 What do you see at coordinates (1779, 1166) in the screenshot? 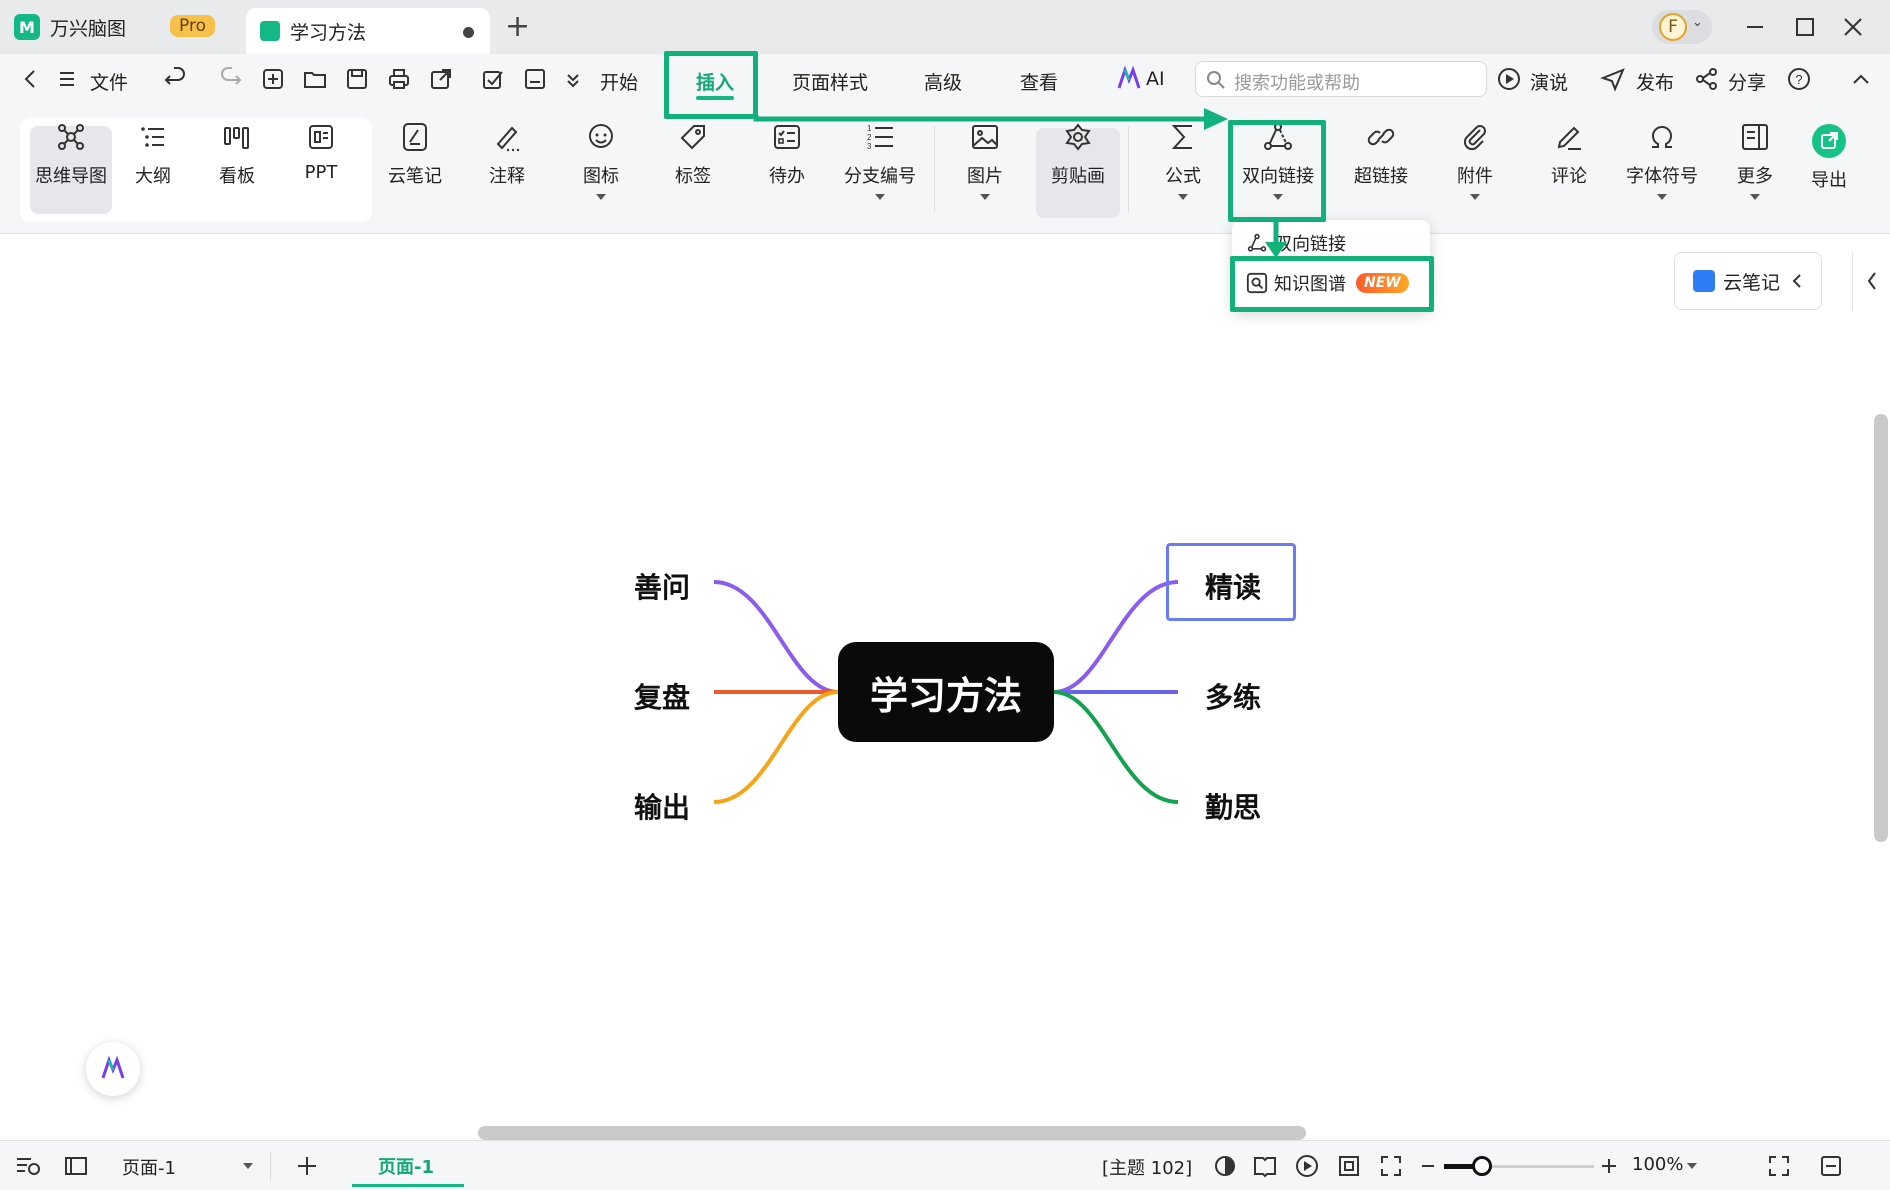
I see `fullscreen-icon` at bounding box center [1779, 1166].